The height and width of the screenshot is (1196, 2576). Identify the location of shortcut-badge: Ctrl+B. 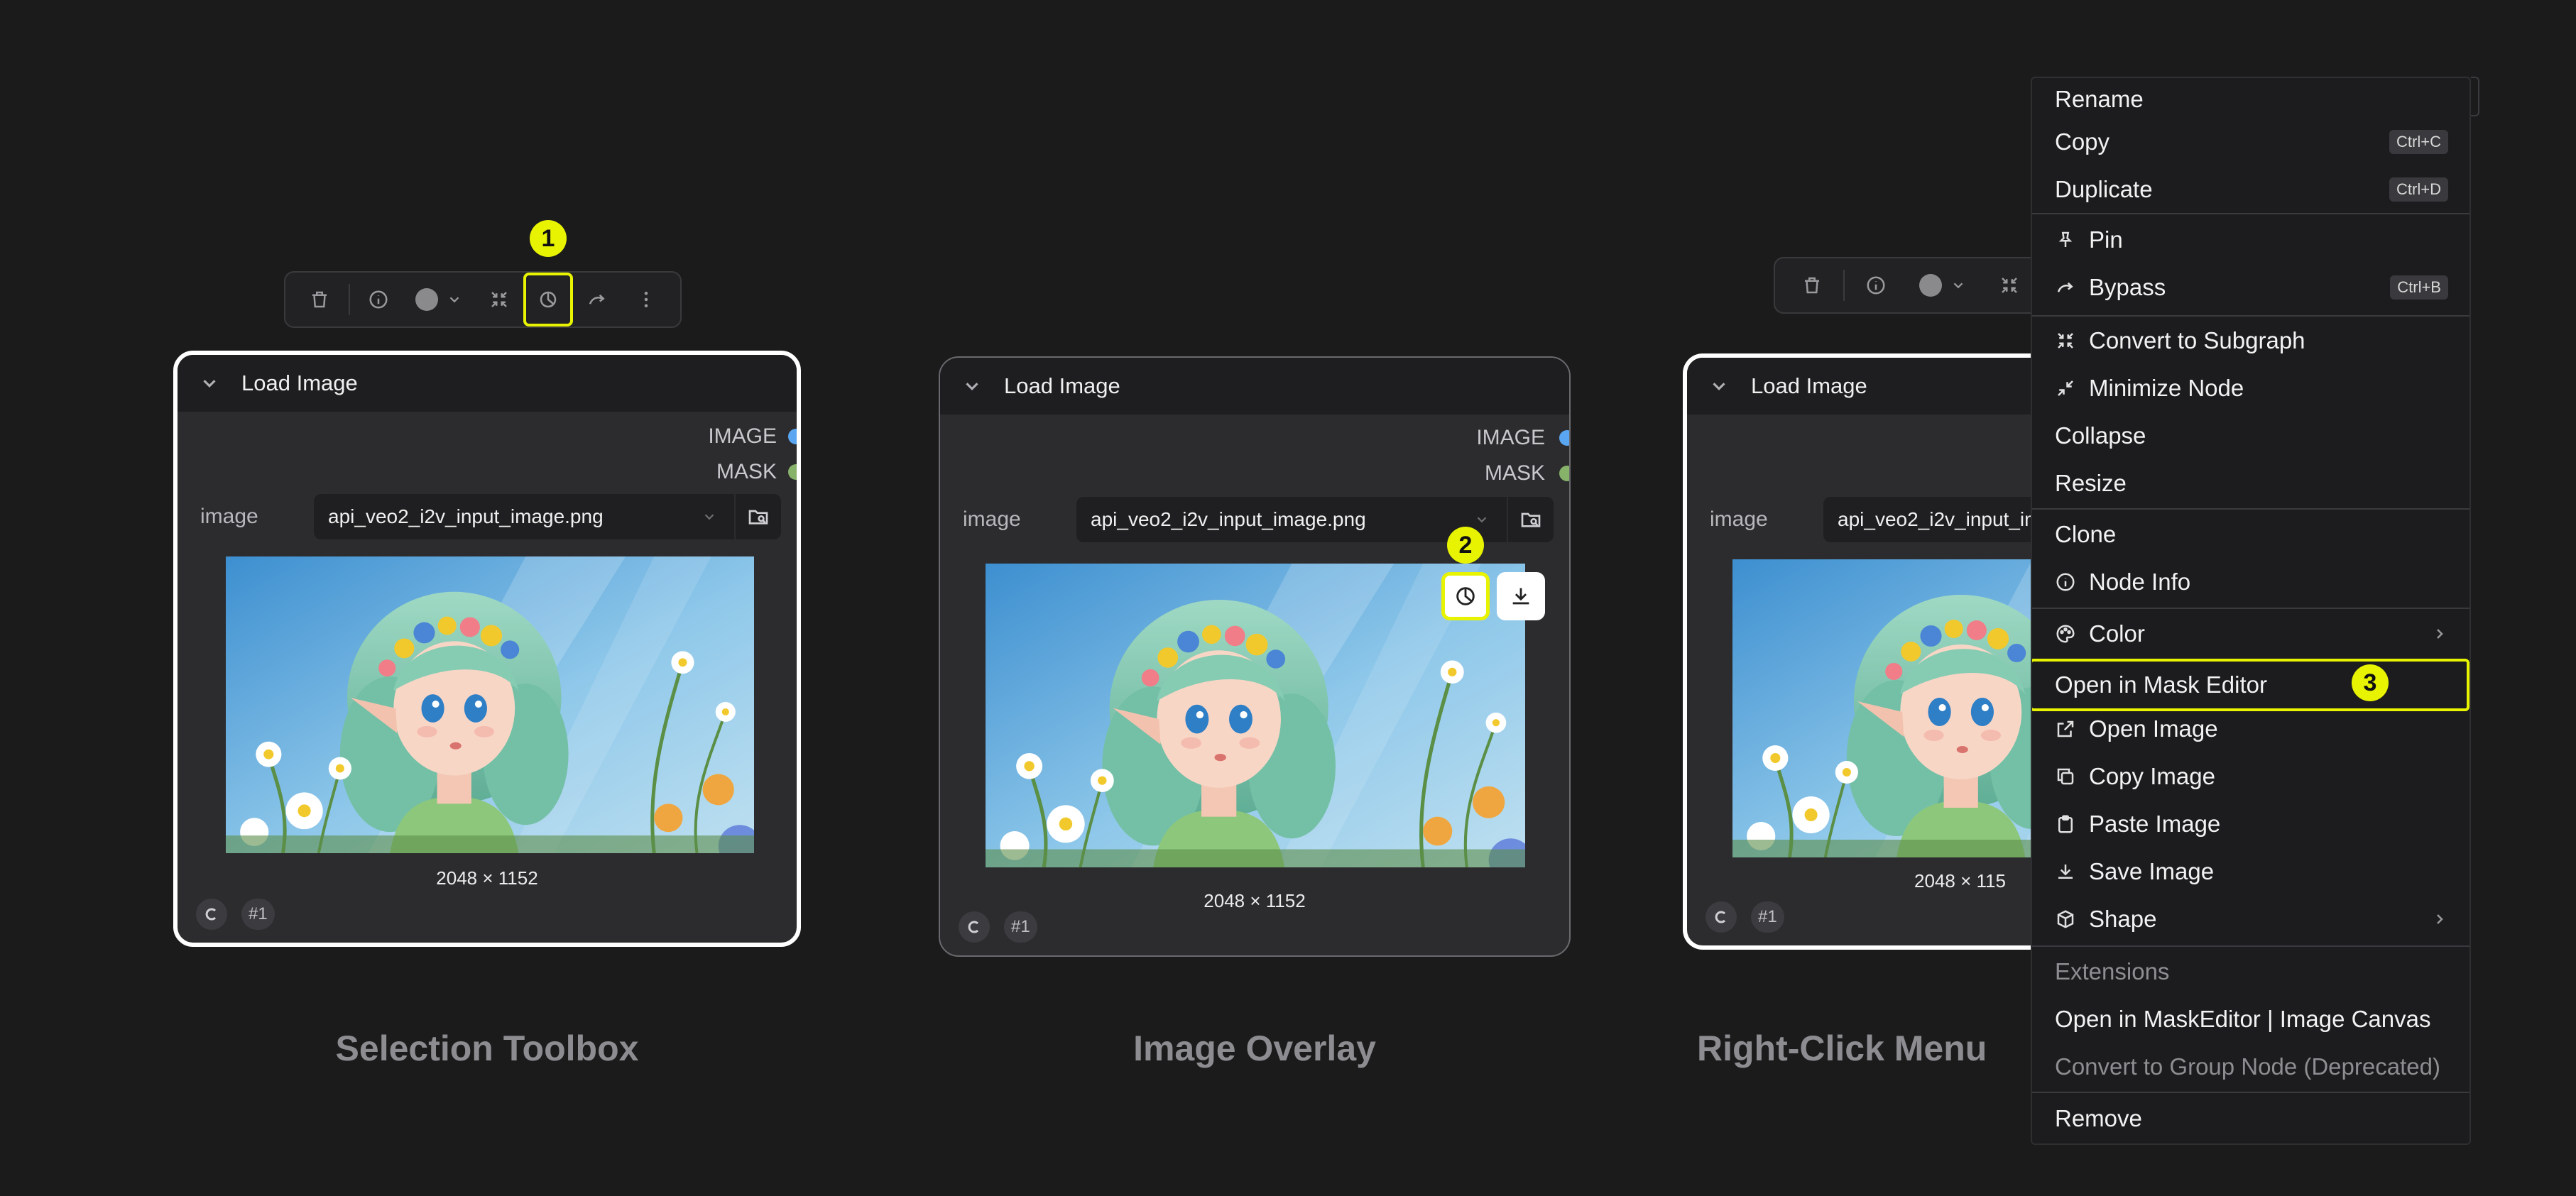
(2419, 287).